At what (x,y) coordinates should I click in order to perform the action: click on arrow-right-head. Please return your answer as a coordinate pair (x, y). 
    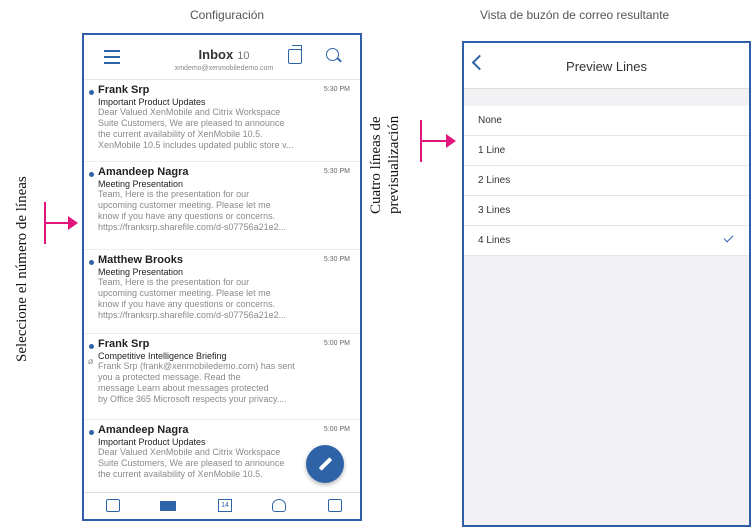
    Looking at the image, I should click on (451, 141).